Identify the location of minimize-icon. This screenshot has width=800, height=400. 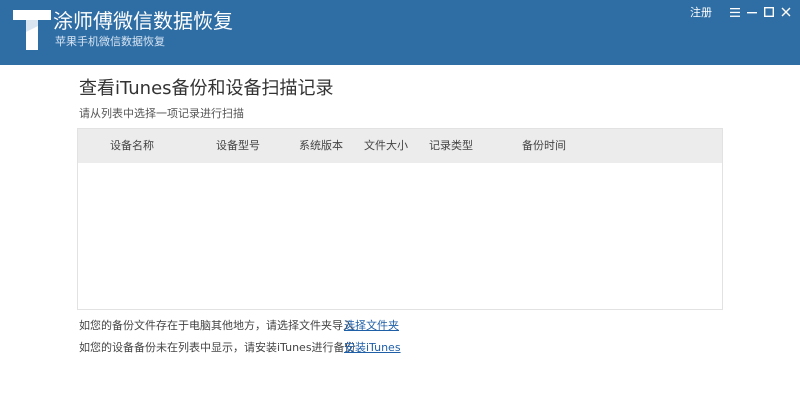
(751, 12).